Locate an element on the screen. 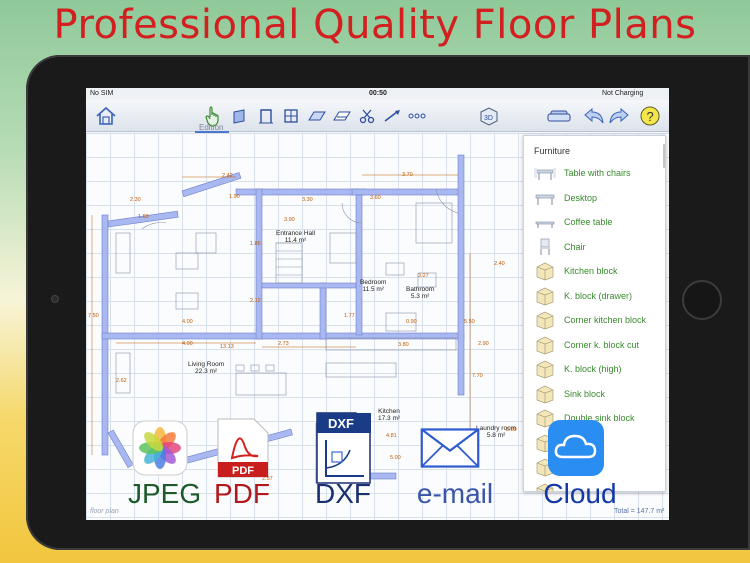 Image resolution: width=750 pixels, height=563 pixels. room-name: Bathroom is located at coordinates (420, 289).